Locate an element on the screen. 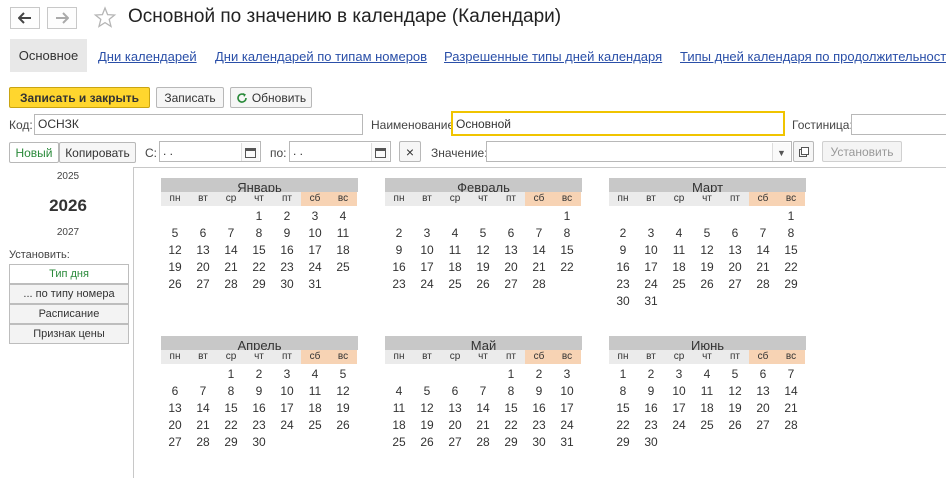 The height and width of the screenshot is (478, 946). year-current: 2026 is located at coordinates (68, 206).